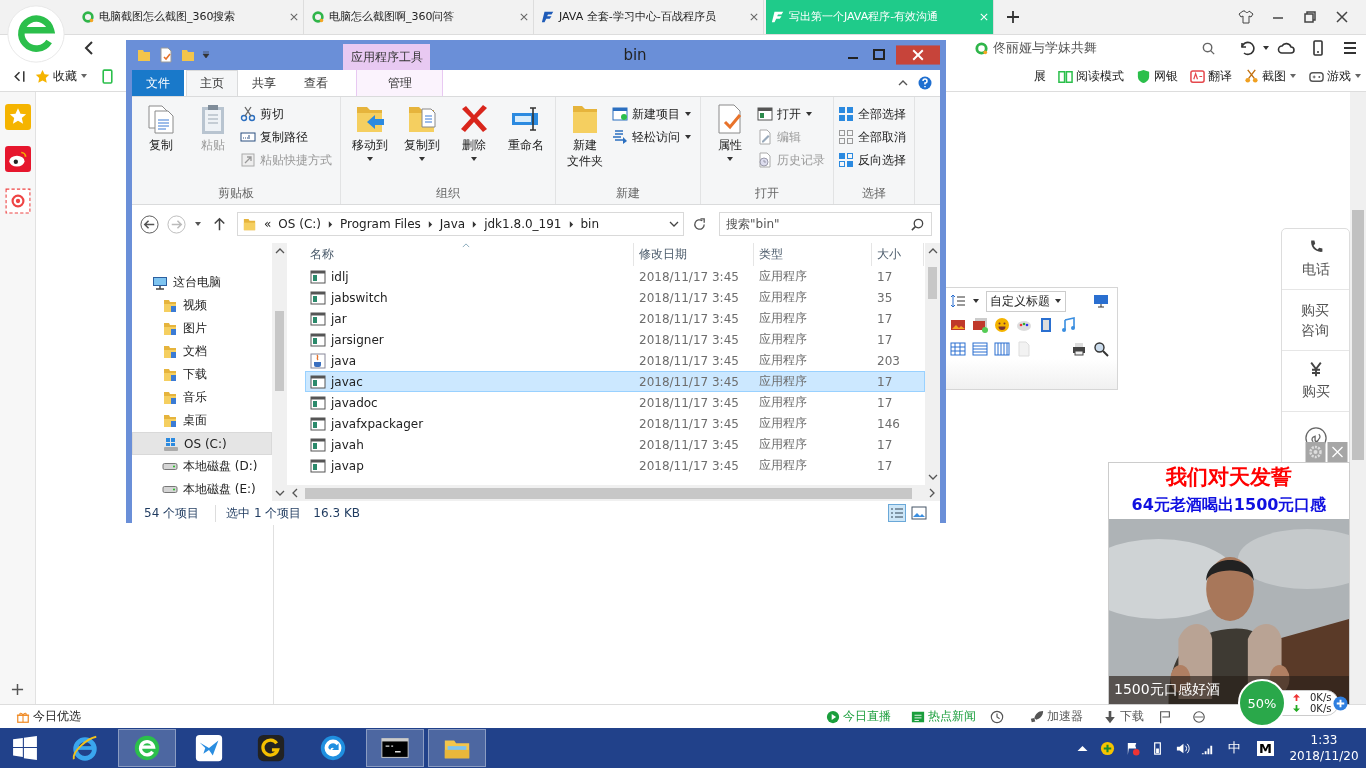 The image size is (1366, 768). What do you see at coordinates (898, 254) in the screenshot?
I see `column-header: 大小` at bounding box center [898, 254].